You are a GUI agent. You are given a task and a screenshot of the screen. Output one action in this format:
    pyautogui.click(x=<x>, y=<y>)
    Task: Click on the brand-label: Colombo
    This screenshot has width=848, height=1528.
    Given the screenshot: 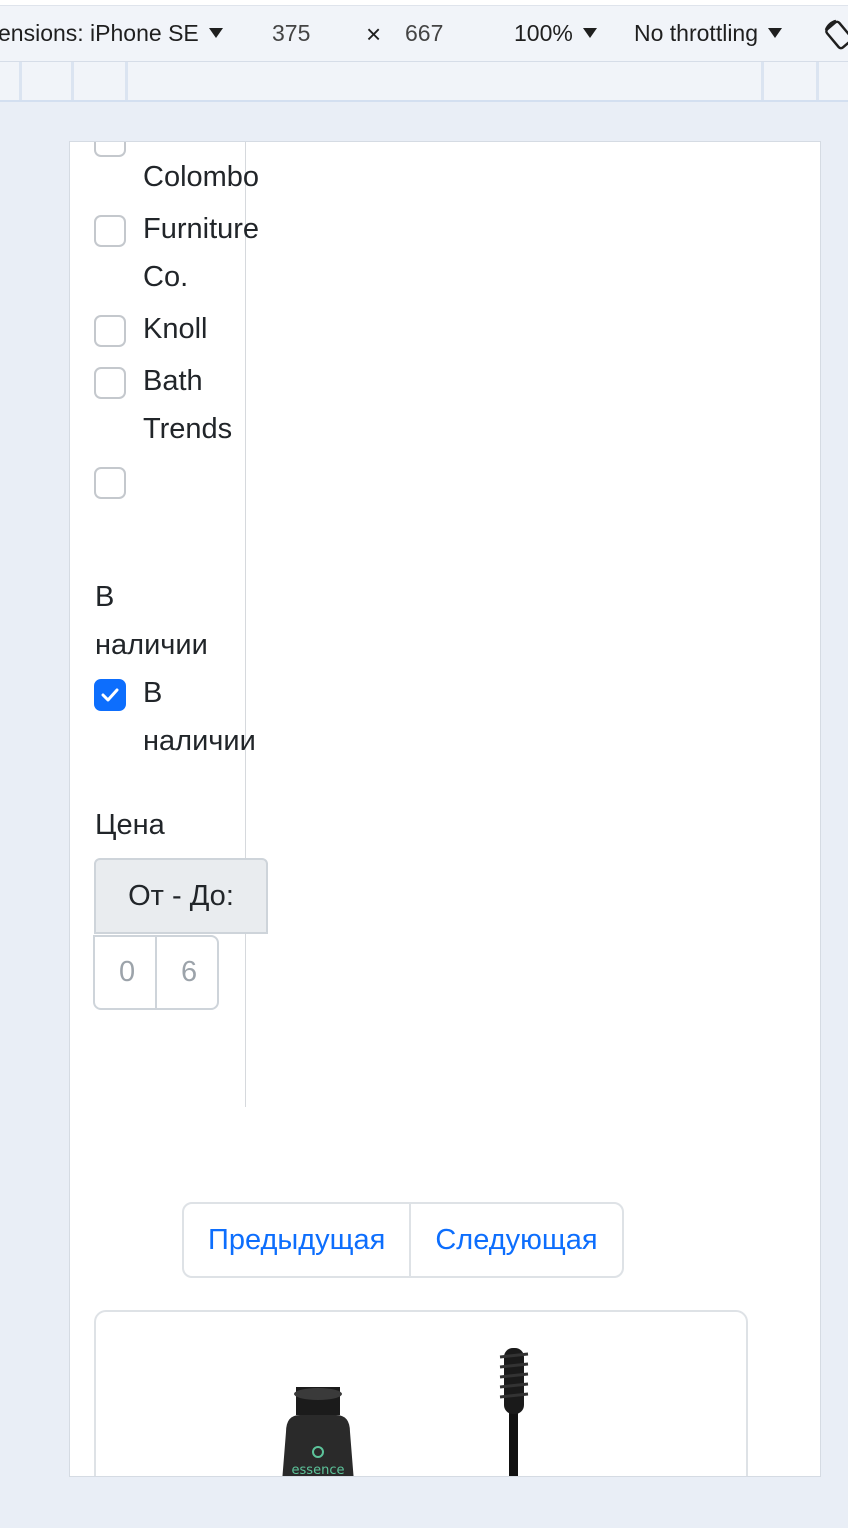 What is the action you would take?
    pyautogui.click(x=201, y=177)
    